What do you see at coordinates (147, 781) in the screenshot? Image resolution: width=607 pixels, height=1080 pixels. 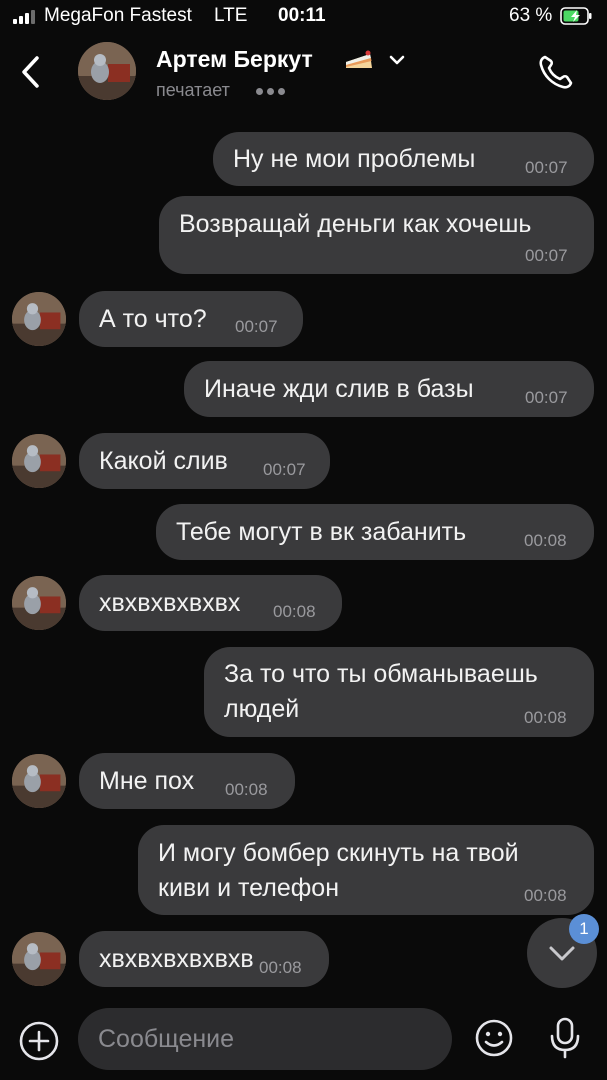 I see `message-text: Мне пох` at bounding box center [147, 781].